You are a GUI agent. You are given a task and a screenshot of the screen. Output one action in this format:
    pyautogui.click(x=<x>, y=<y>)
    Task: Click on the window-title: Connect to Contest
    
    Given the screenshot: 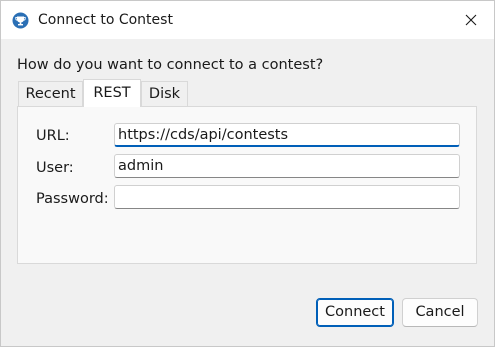 What is the action you would take?
    pyautogui.click(x=105, y=20)
    